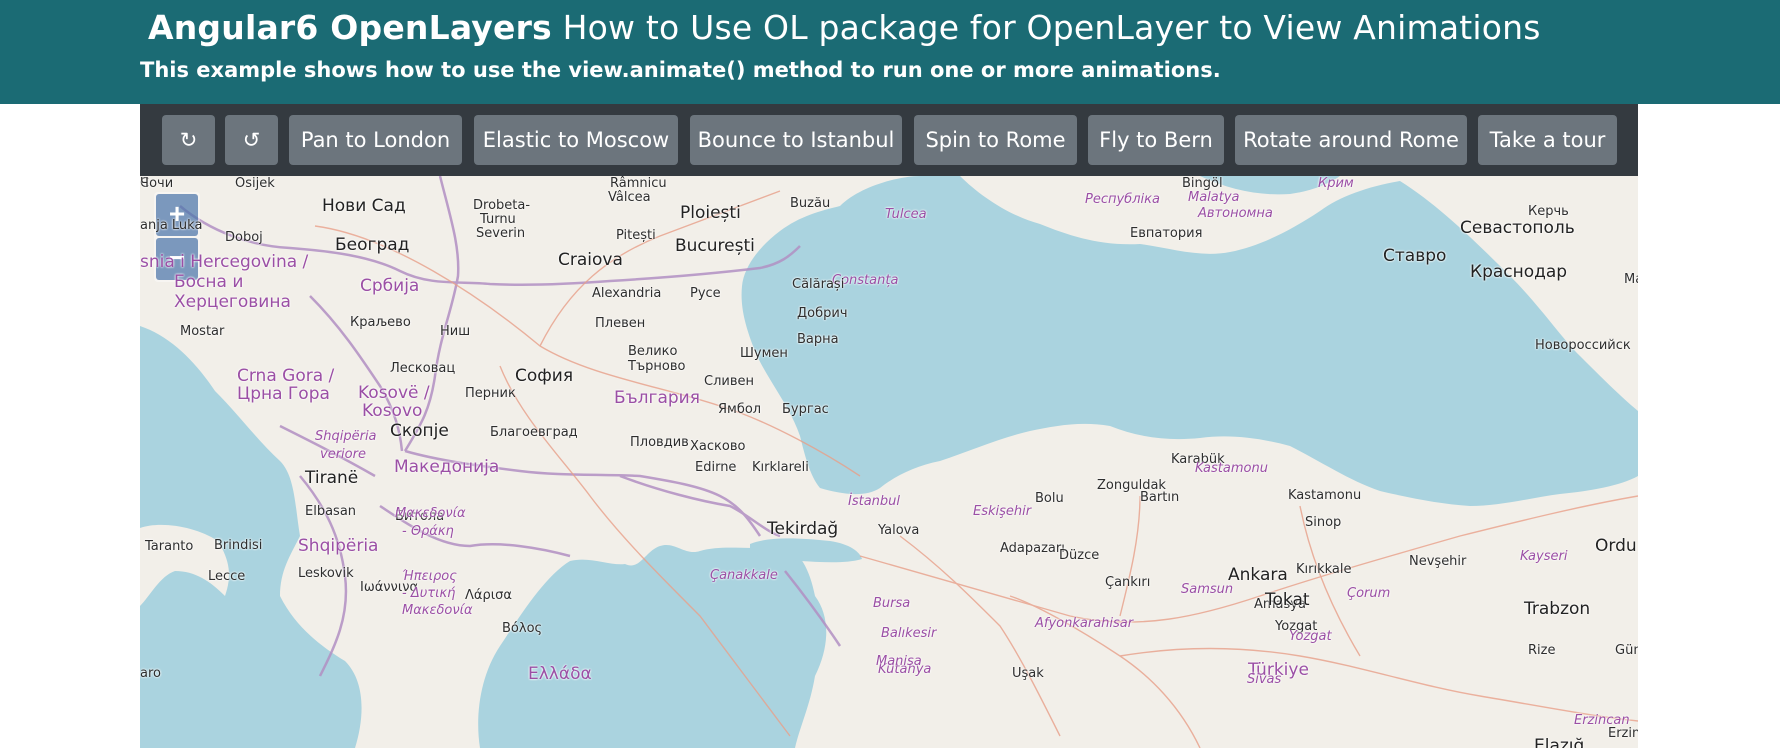 The height and width of the screenshot is (748, 1780). I want to click on map-label: Ниш, so click(455, 331).